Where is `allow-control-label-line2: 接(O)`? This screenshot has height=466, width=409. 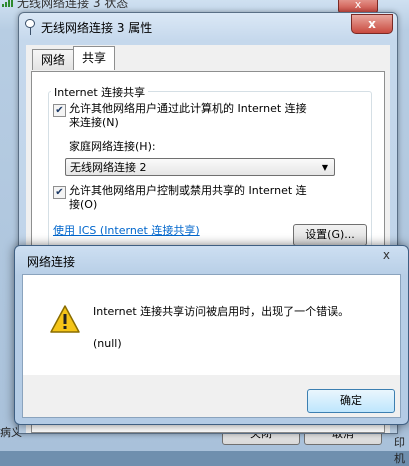 allow-control-label-line2: 接(O) is located at coordinates (83, 204).